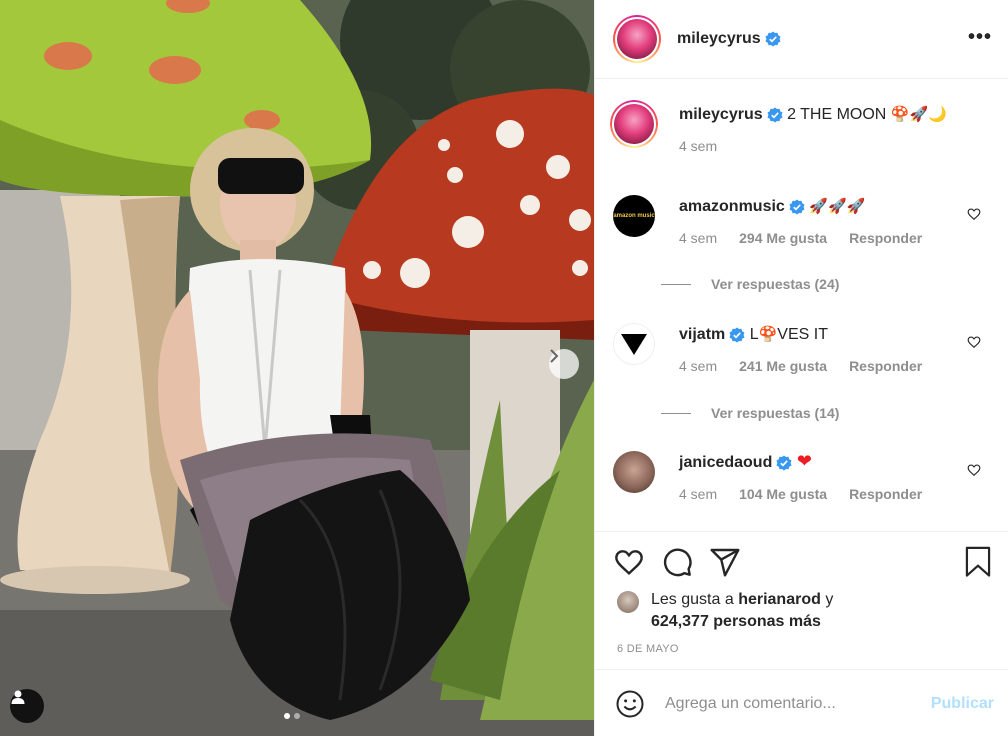 The width and height of the screenshot is (1008, 736). I want to click on commenter-username: janicedaoud, so click(725, 462).